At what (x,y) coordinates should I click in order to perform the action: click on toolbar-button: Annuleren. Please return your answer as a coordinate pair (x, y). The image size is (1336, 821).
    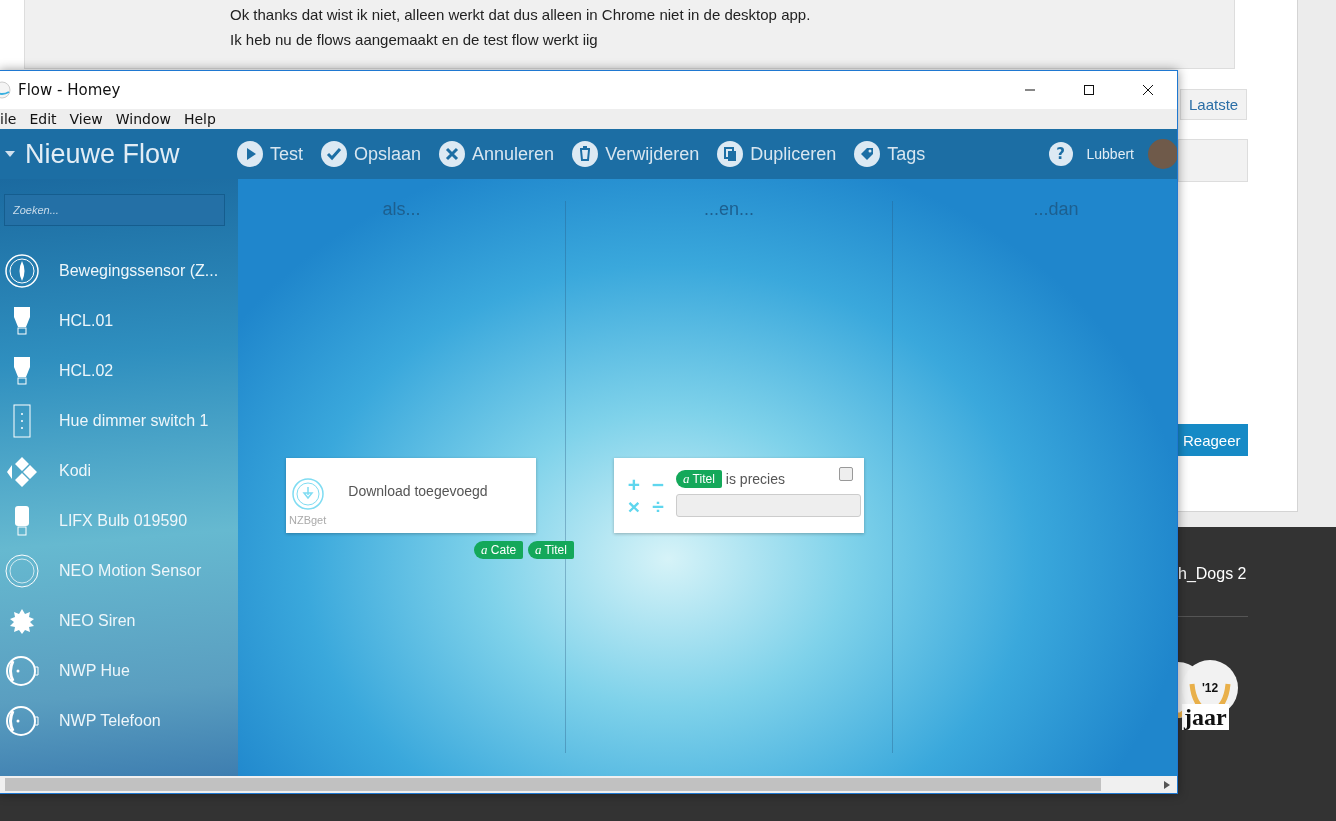
    Looking at the image, I should click on (497, 154).